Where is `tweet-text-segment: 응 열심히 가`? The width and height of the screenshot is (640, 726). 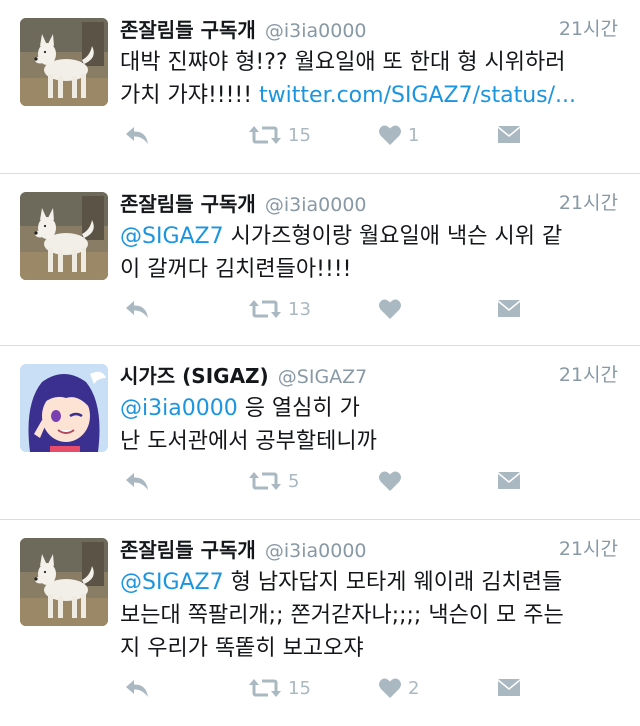
tweet-text-segment: 응 열심히 가 is located at coordinates (298, 408).